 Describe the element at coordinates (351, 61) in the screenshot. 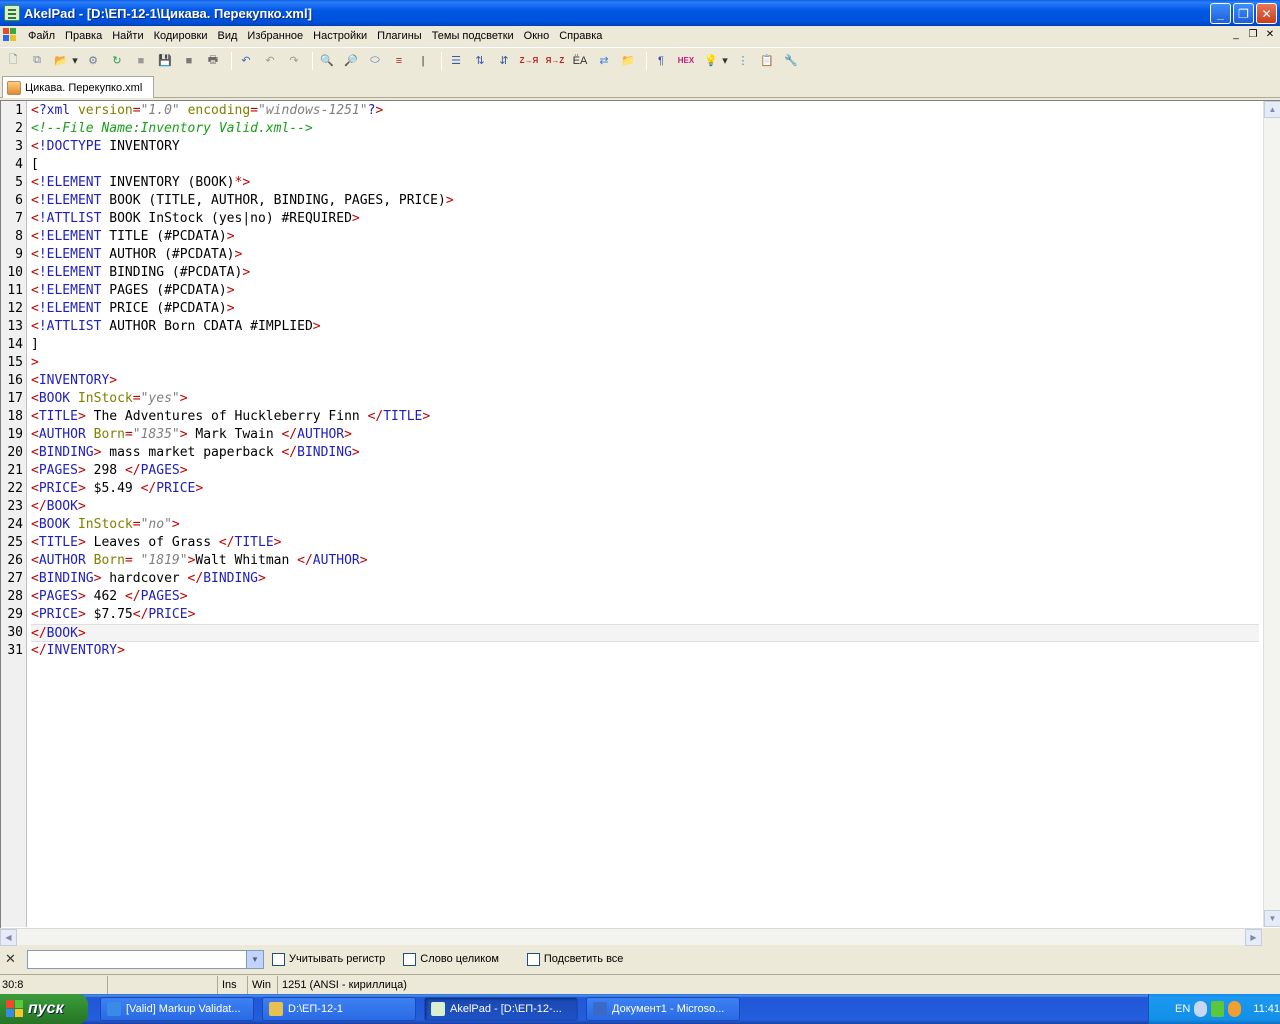

I see `find-next-icon: 🔎` at that location.